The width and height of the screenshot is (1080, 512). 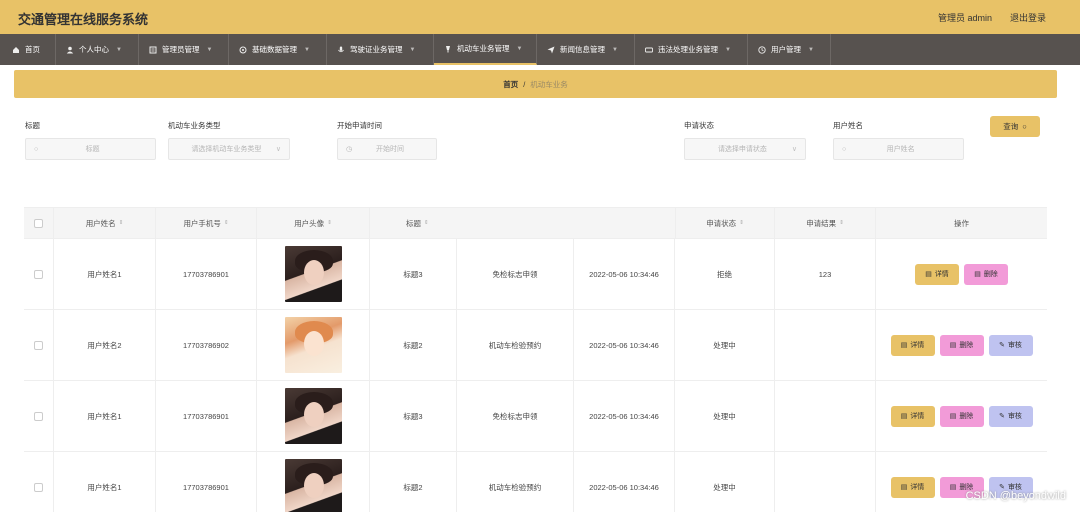 I want to click on delete-label: 删除, so click(x=990, y=274).